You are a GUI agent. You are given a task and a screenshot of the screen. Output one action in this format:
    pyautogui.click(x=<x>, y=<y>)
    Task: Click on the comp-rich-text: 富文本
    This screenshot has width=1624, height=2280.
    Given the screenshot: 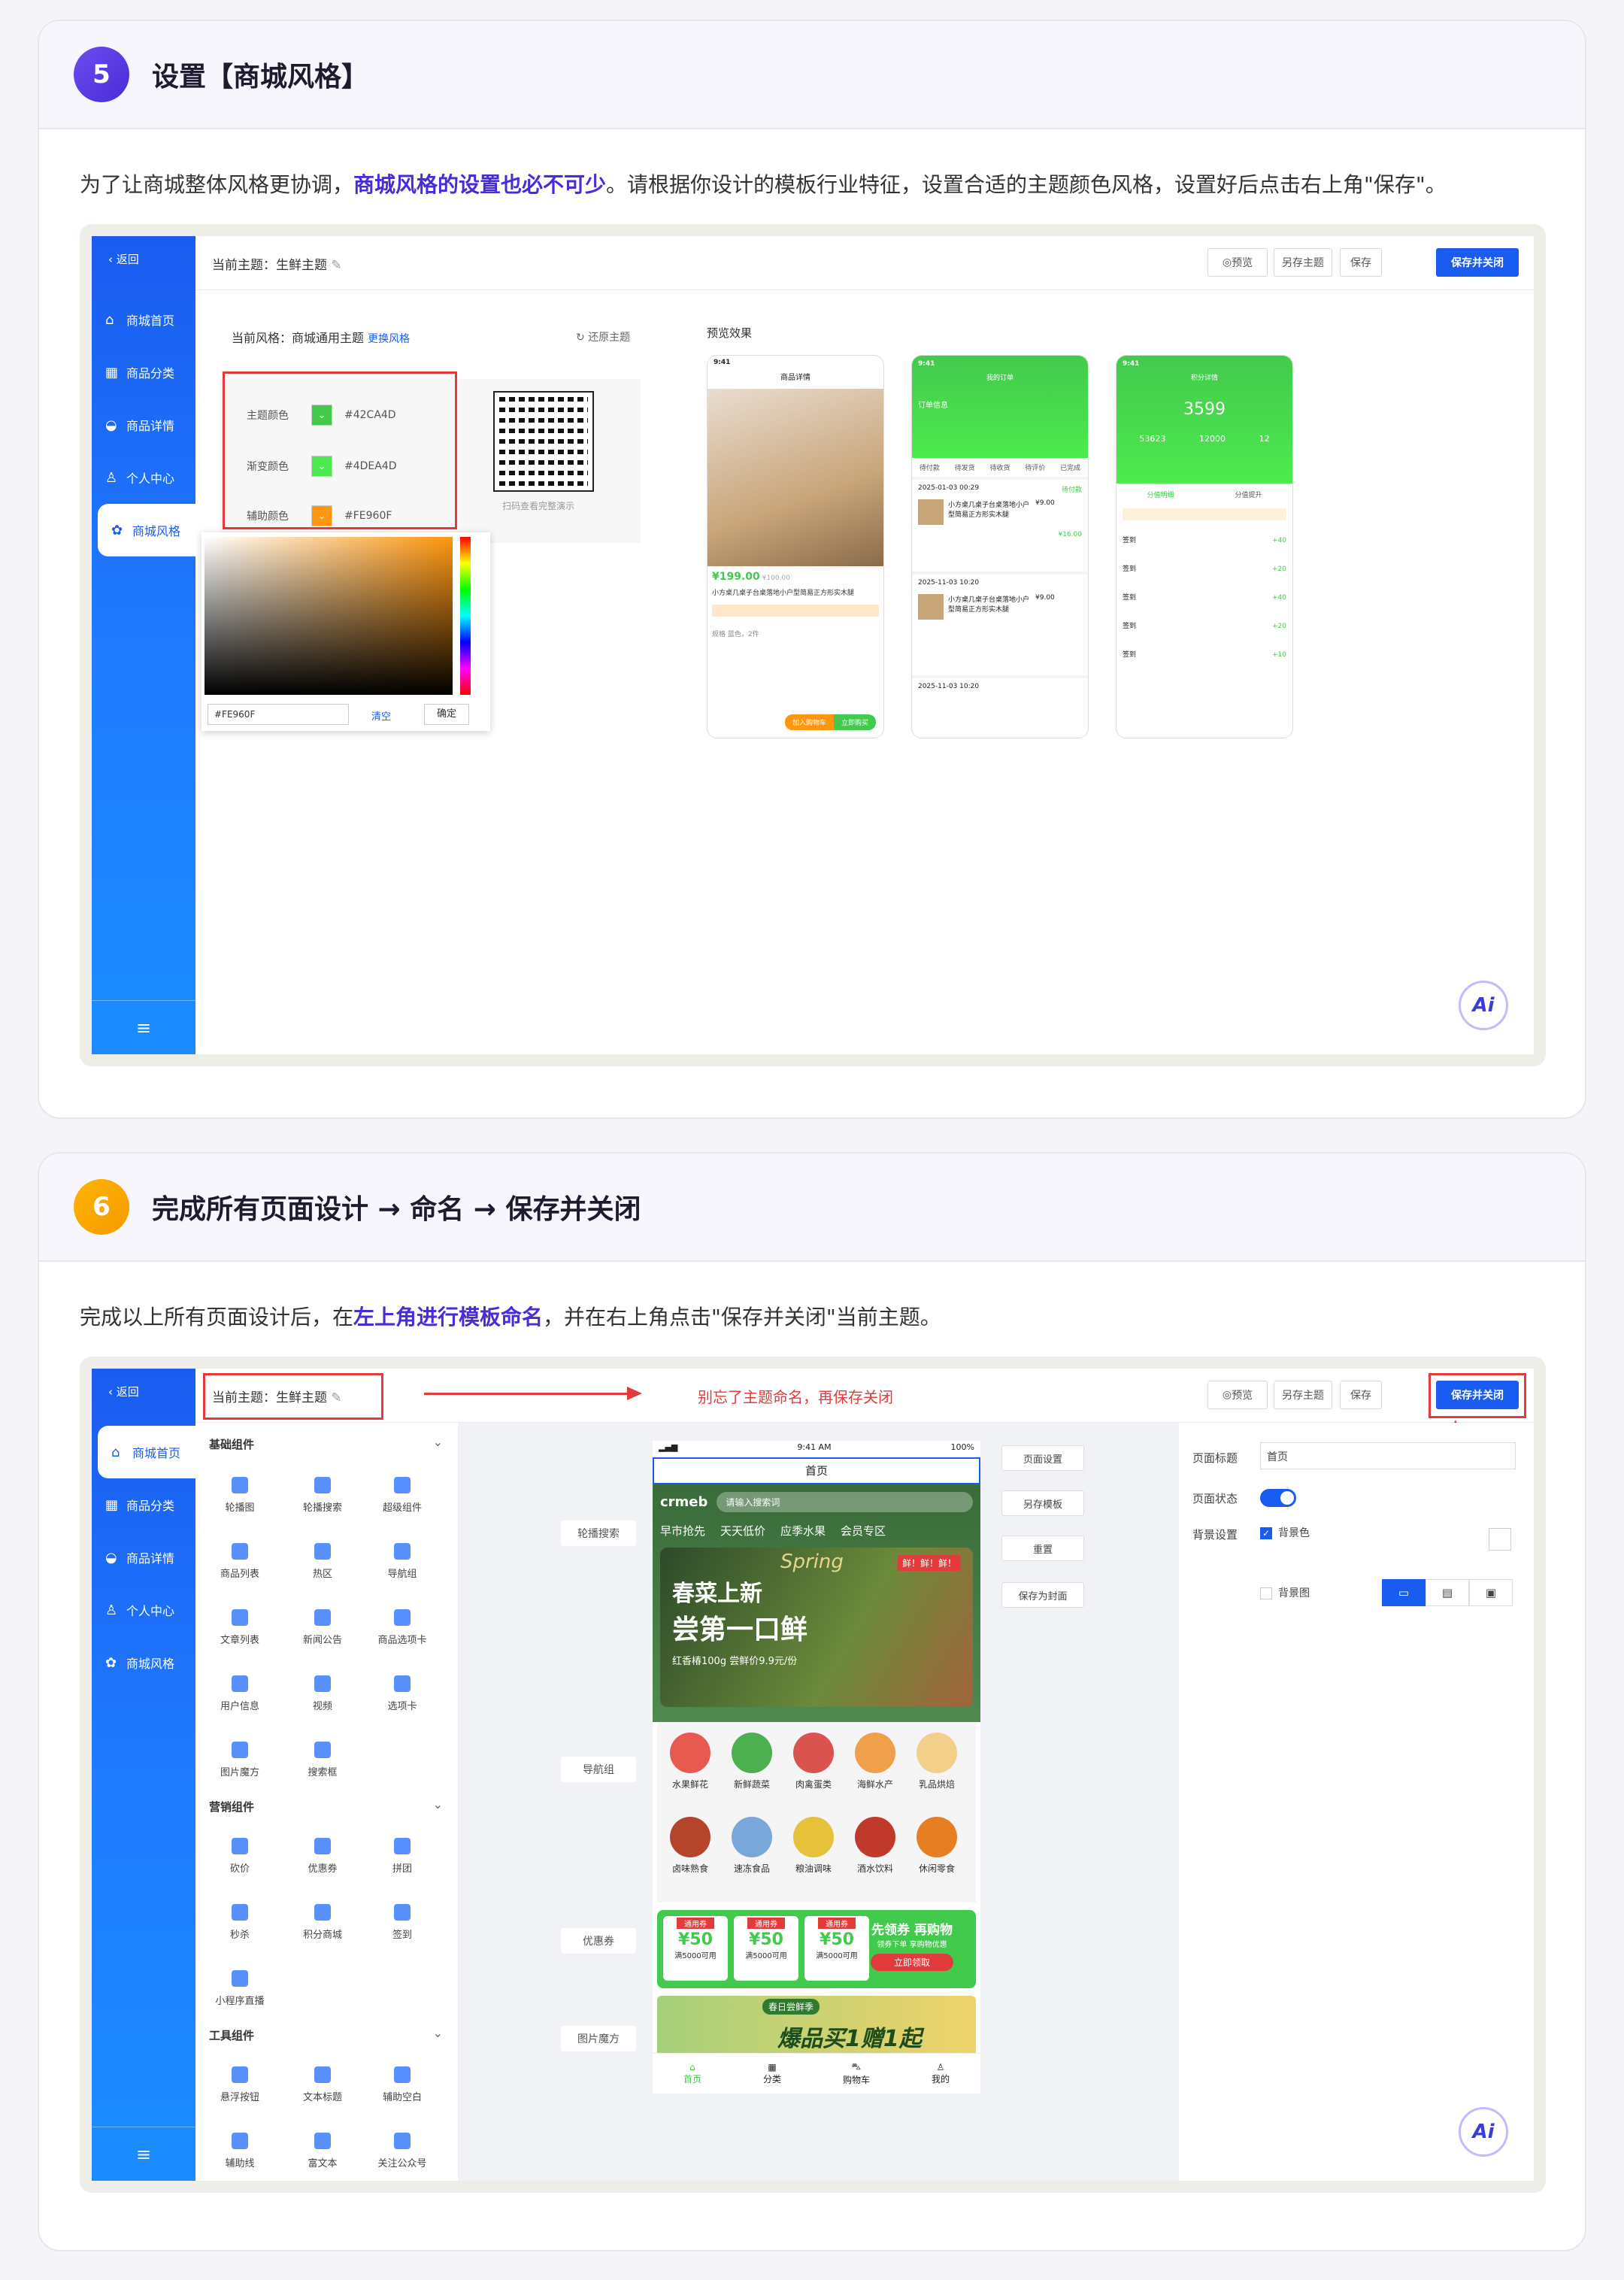 What is the action you would take?
    pyautogui.click(x=322, y=2151)
    